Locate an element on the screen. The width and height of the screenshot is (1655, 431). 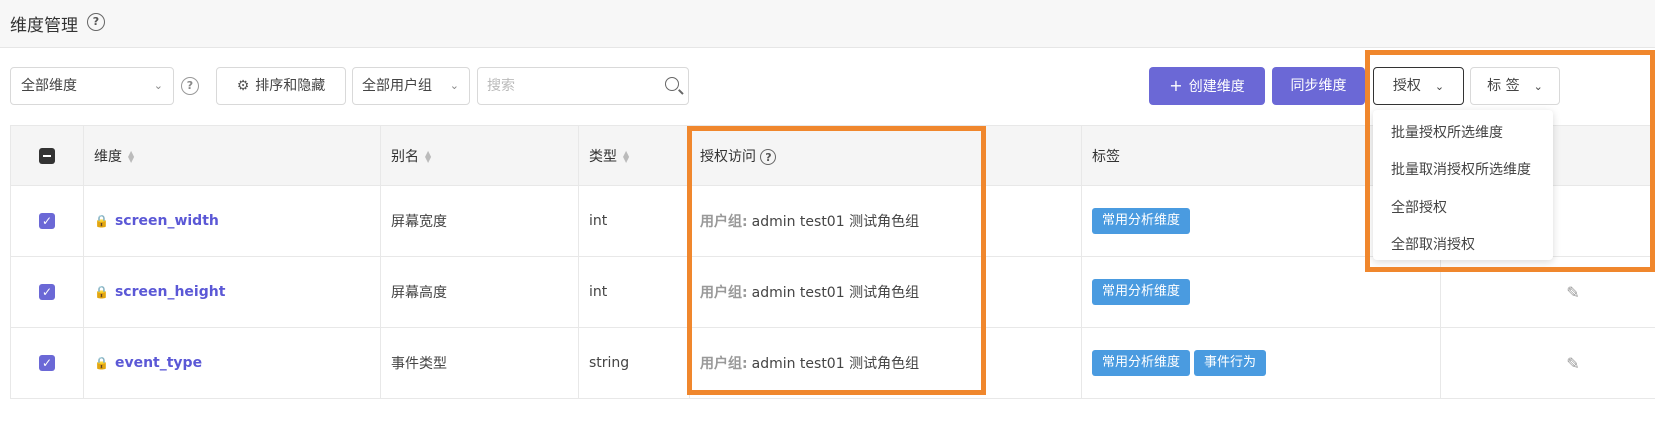
search-input: 搜索 is located at coordinates (583, 86).